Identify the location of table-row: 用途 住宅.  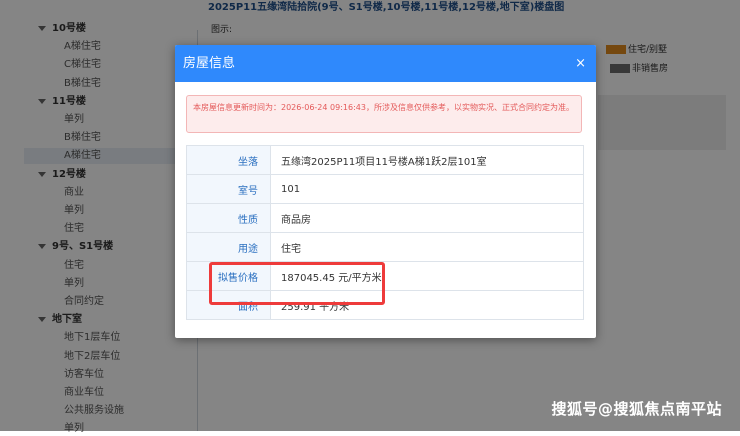
(385, 247).